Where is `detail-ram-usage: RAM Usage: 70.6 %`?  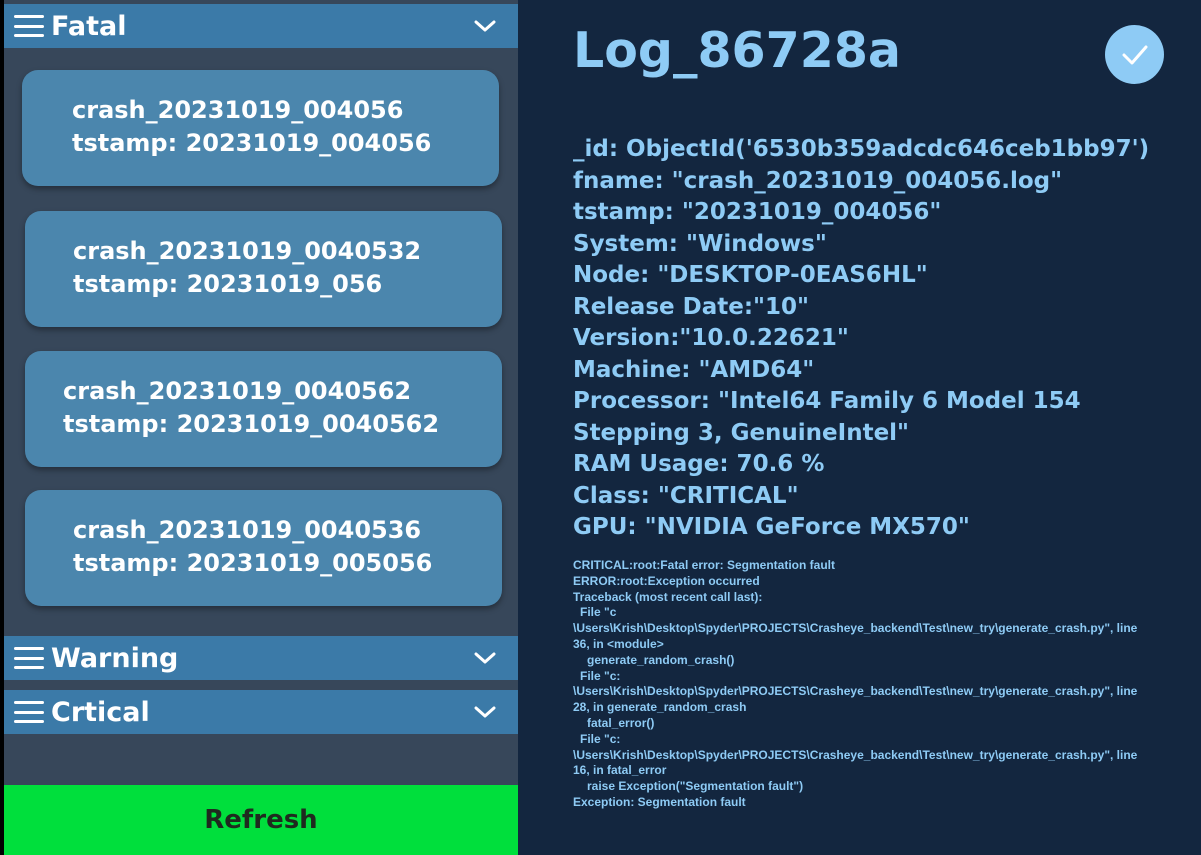
detail-ram-usage: RAM Usage: 70.6 % is located at coordinates (699, 464).